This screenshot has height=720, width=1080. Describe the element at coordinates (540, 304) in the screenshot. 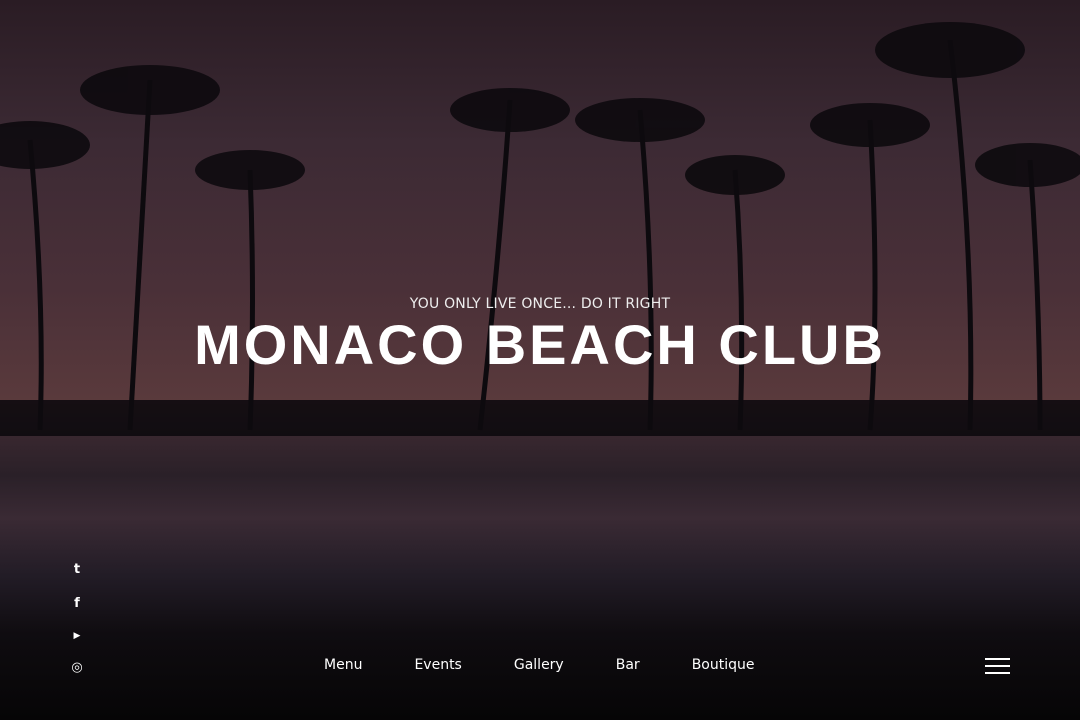

I see `hero-tagline: YOU ONLY LIVE ONCE... DO IT RIGHT` at that location.